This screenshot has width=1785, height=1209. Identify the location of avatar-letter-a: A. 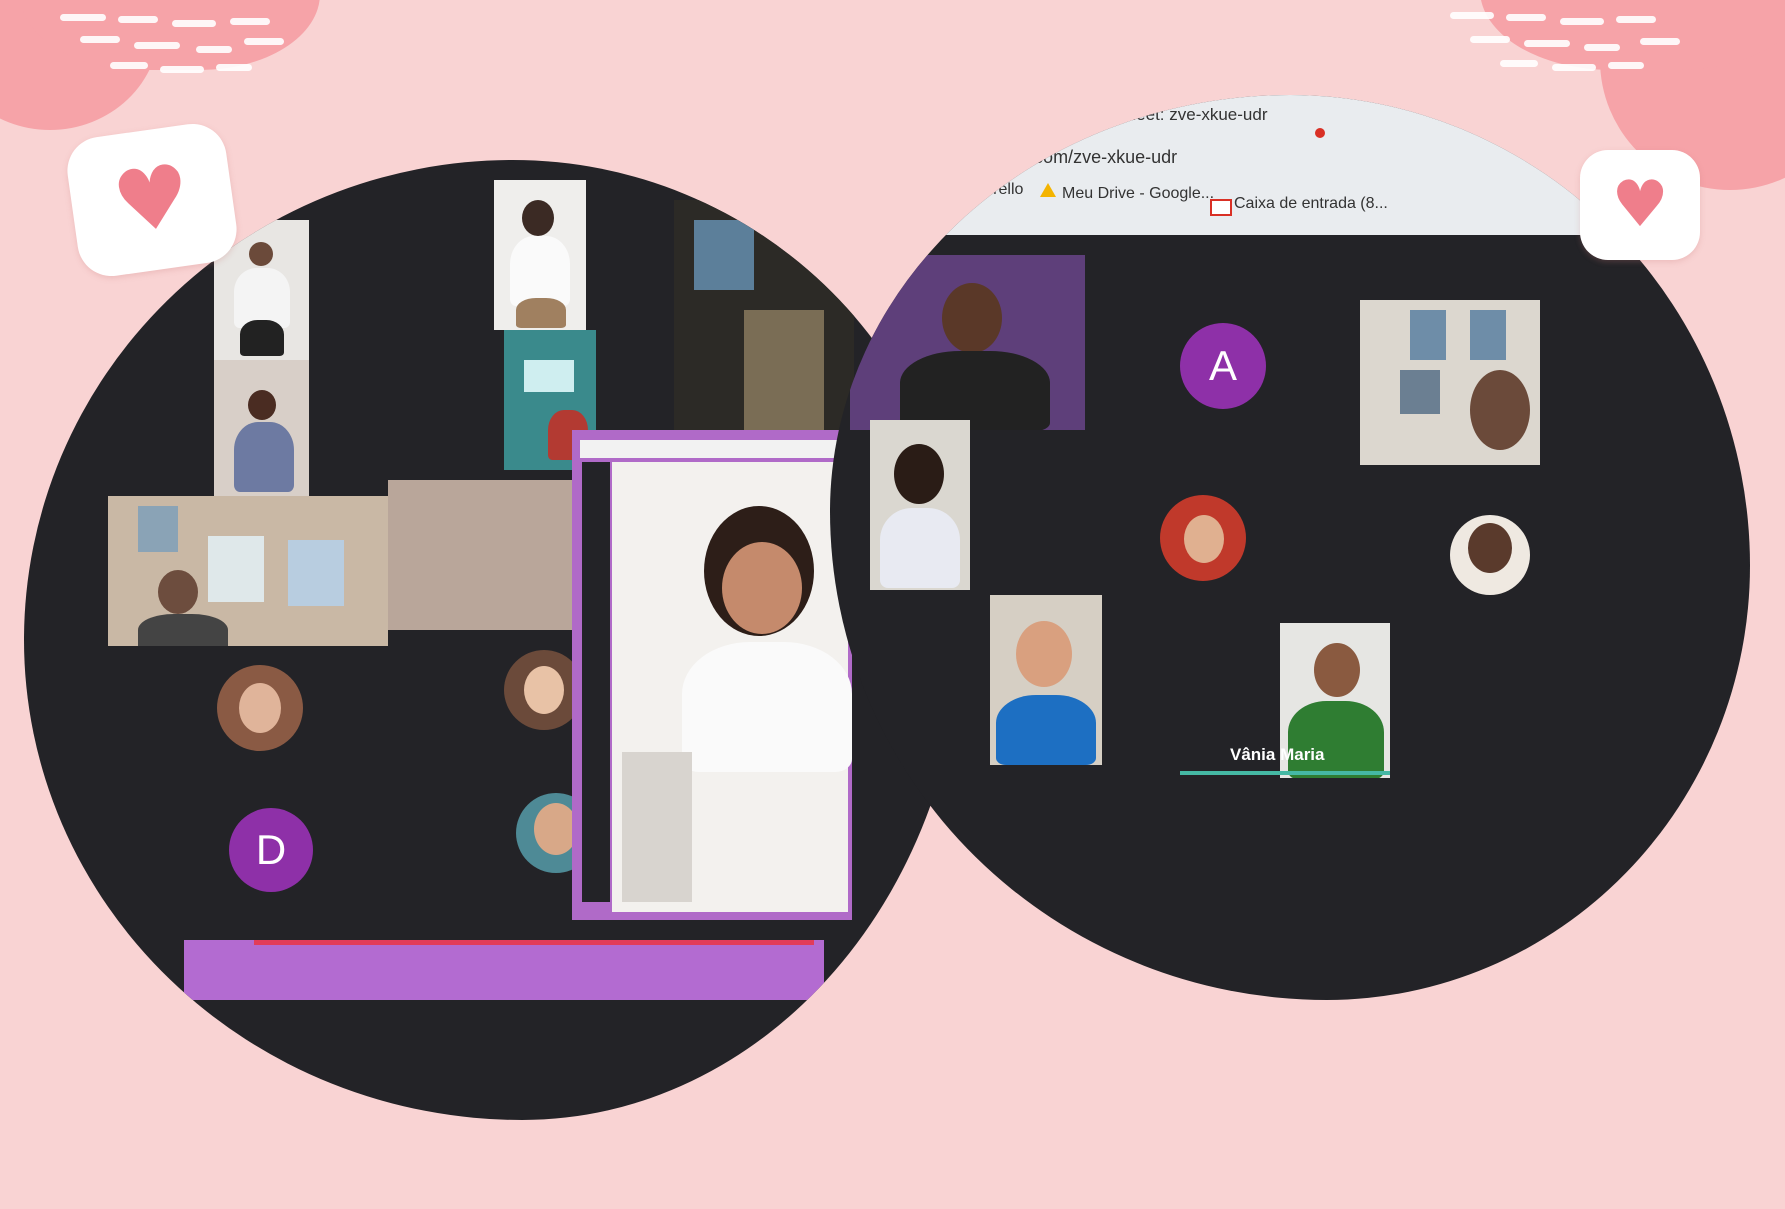
(1223, 366).